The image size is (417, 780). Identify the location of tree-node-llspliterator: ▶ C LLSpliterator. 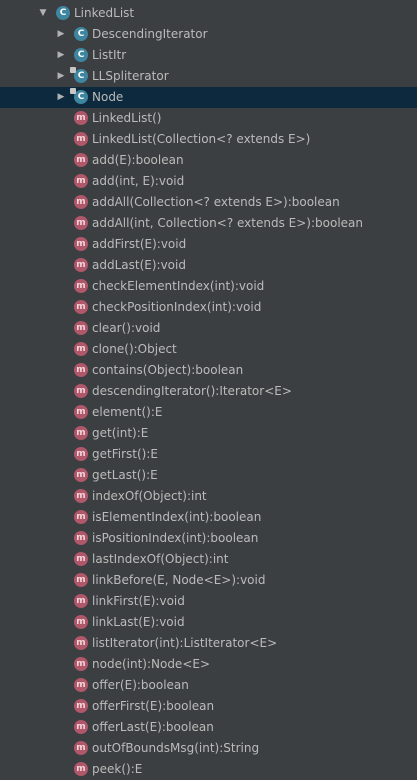
(208, 76).